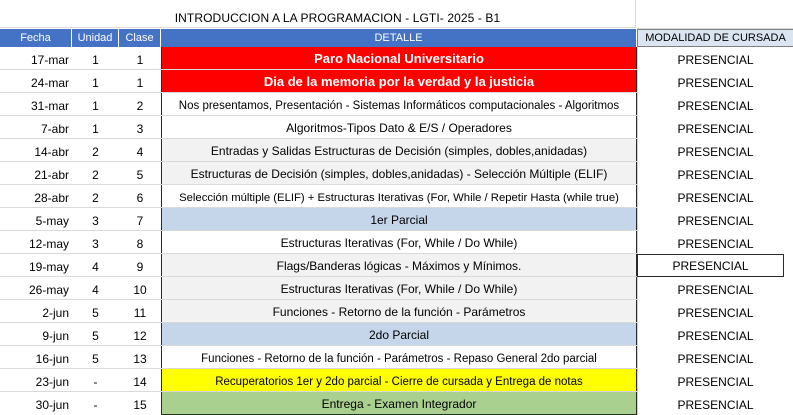  Describe the element at coordinates (140, 288) in the screenshot. I see `cell-clase: 10` at that location.